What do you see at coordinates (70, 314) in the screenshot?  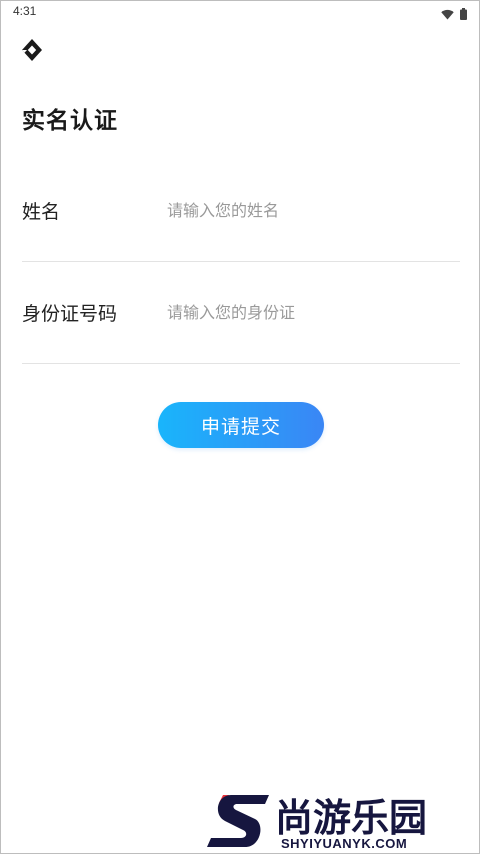 I see `id-number-label: 身份证号码` at bounding box center [70, 314].